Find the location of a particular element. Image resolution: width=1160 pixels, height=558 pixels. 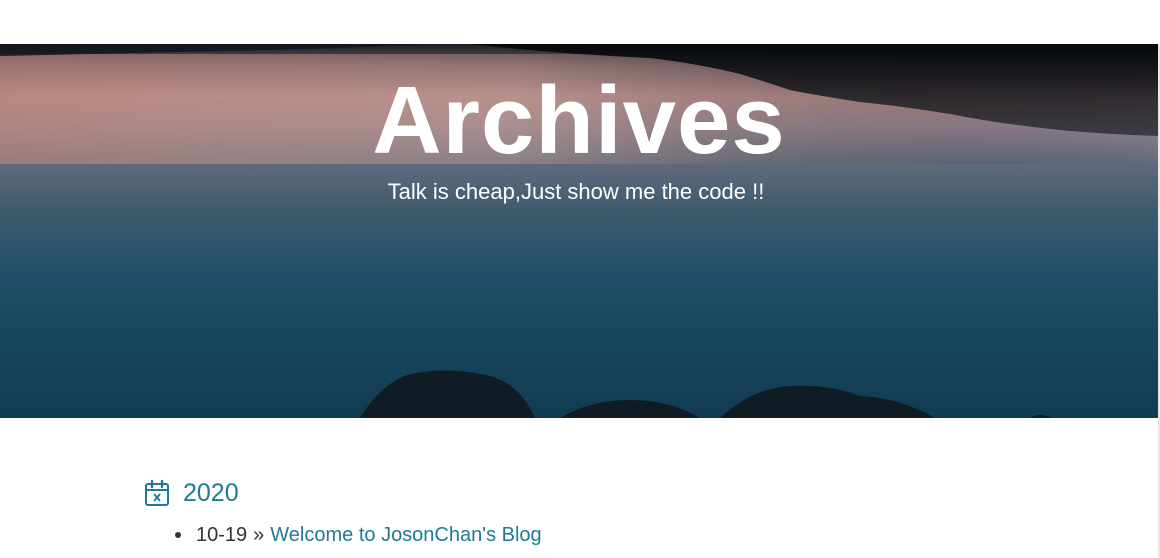

post-title-link: Welcome to JosonChan's Blog is located at coordinates (405, 535).